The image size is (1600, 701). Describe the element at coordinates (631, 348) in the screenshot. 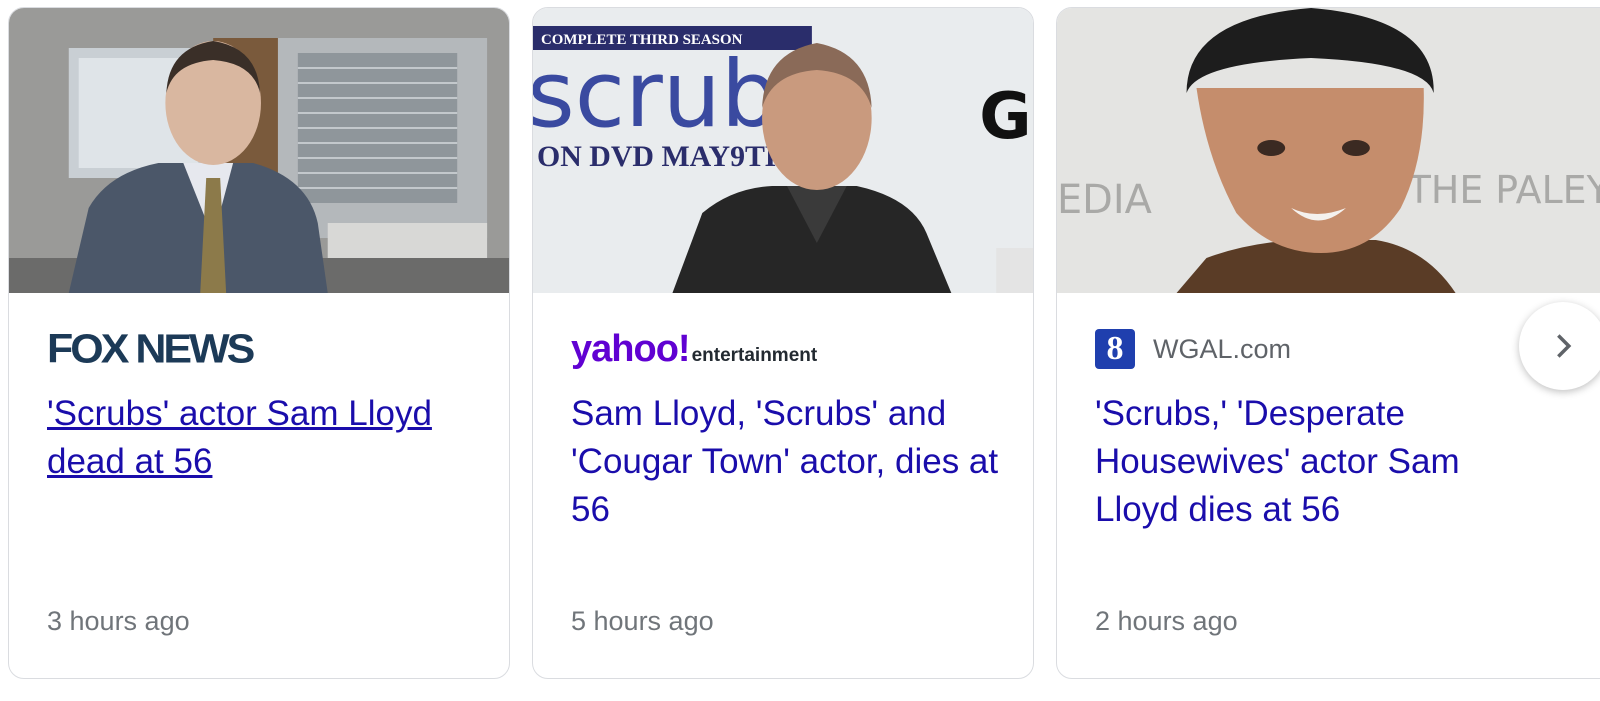

I see `yahoo-wordmark: yahoo!` at that location.